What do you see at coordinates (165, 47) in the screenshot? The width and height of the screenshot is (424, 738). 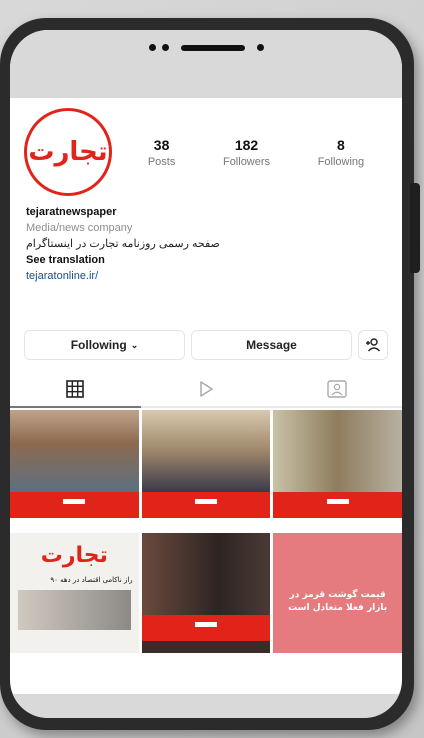 I see `sensor-dot-icon` at bounding box center [165, 47].